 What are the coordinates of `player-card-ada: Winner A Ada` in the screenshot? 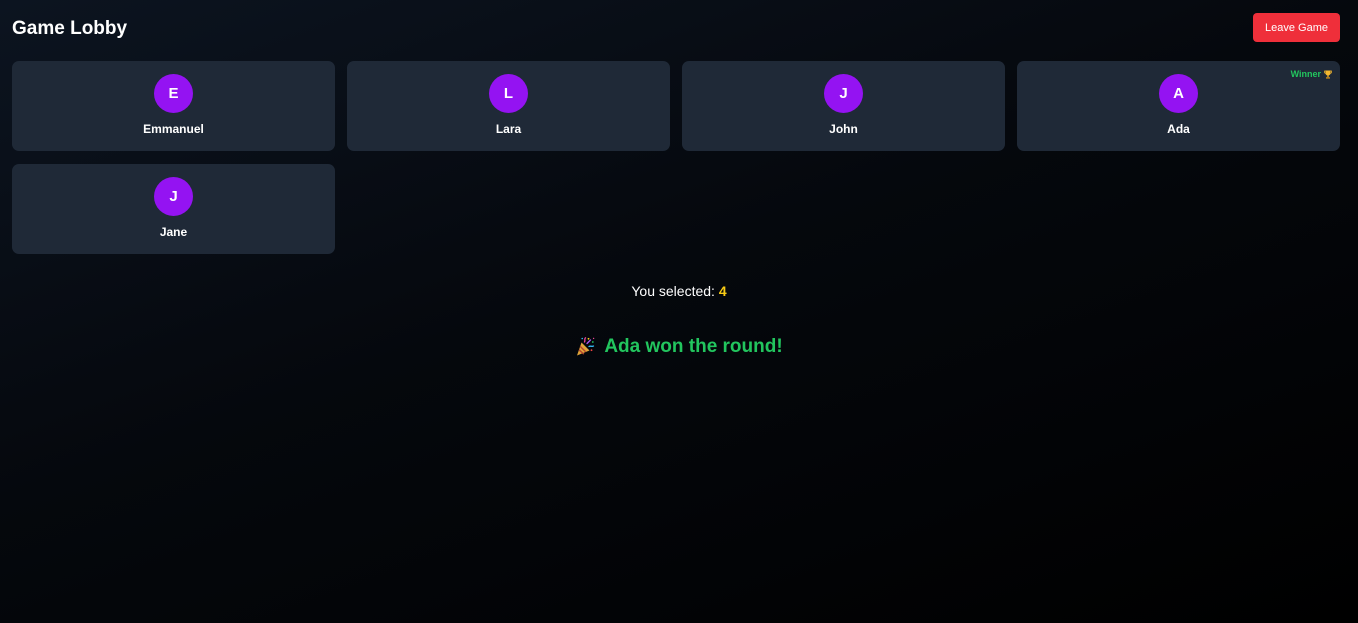 It's located at (1178, 106).